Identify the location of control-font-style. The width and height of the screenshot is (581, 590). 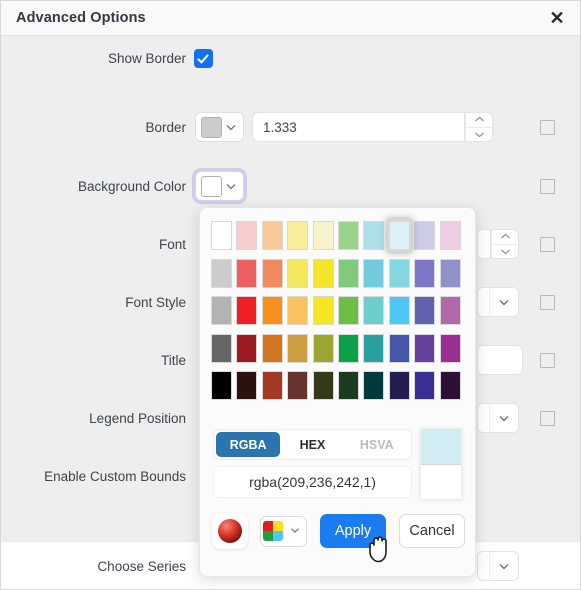
(498, 302).